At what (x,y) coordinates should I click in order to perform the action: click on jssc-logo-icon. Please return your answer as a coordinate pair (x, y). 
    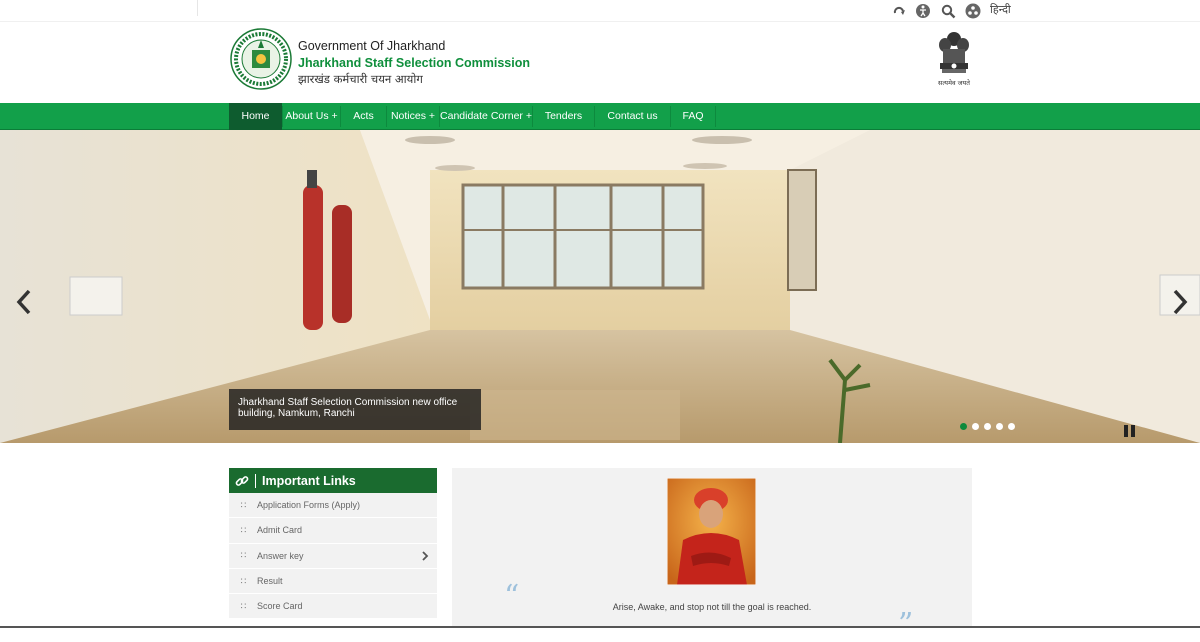
    Looking at the image, I should click on (261, 59).